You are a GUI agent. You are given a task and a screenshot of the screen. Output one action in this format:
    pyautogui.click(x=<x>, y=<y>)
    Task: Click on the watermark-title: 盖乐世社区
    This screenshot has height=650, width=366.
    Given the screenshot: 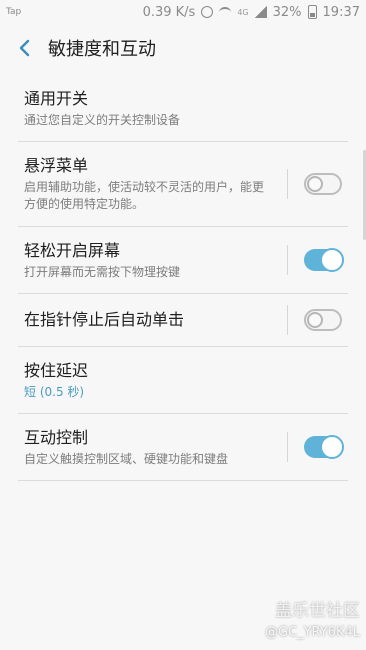 What is the action you would take?
    pyautogui.click(x=317, y=611)
    